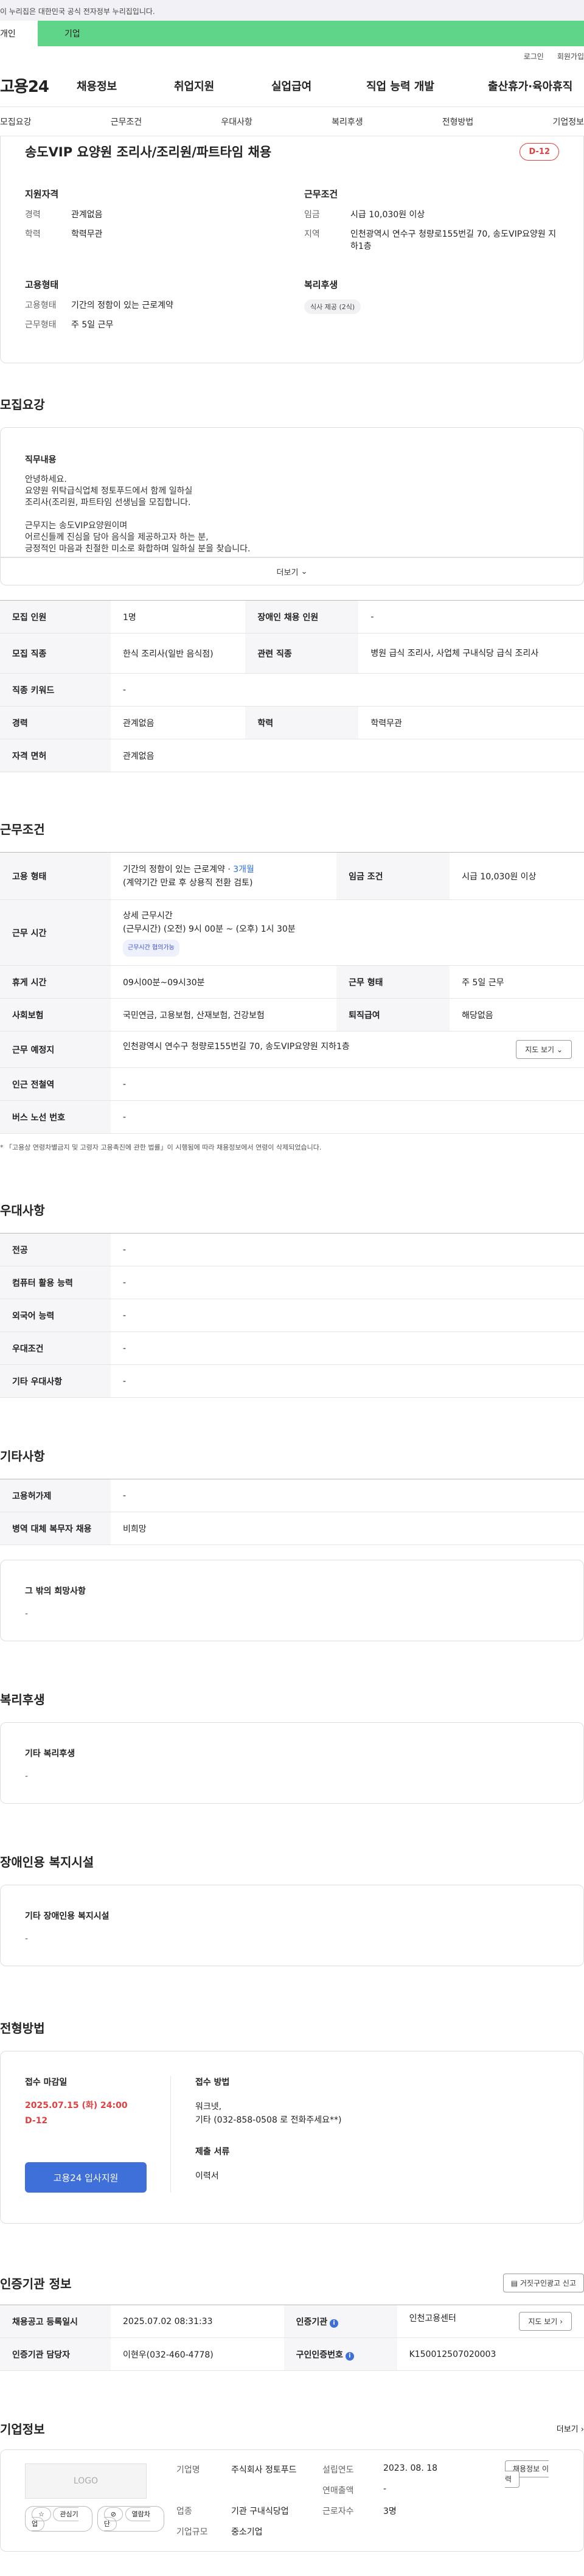 This screenshot has width=584, height=2576. I want to click on benefits-card: 기타 복리후생 -, so click(292, 1763).